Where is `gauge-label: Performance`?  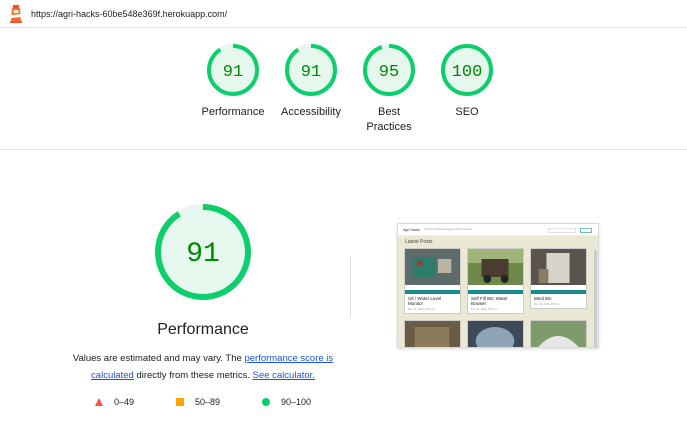
gauge-label: Performance is located at coordinates (233, 112).